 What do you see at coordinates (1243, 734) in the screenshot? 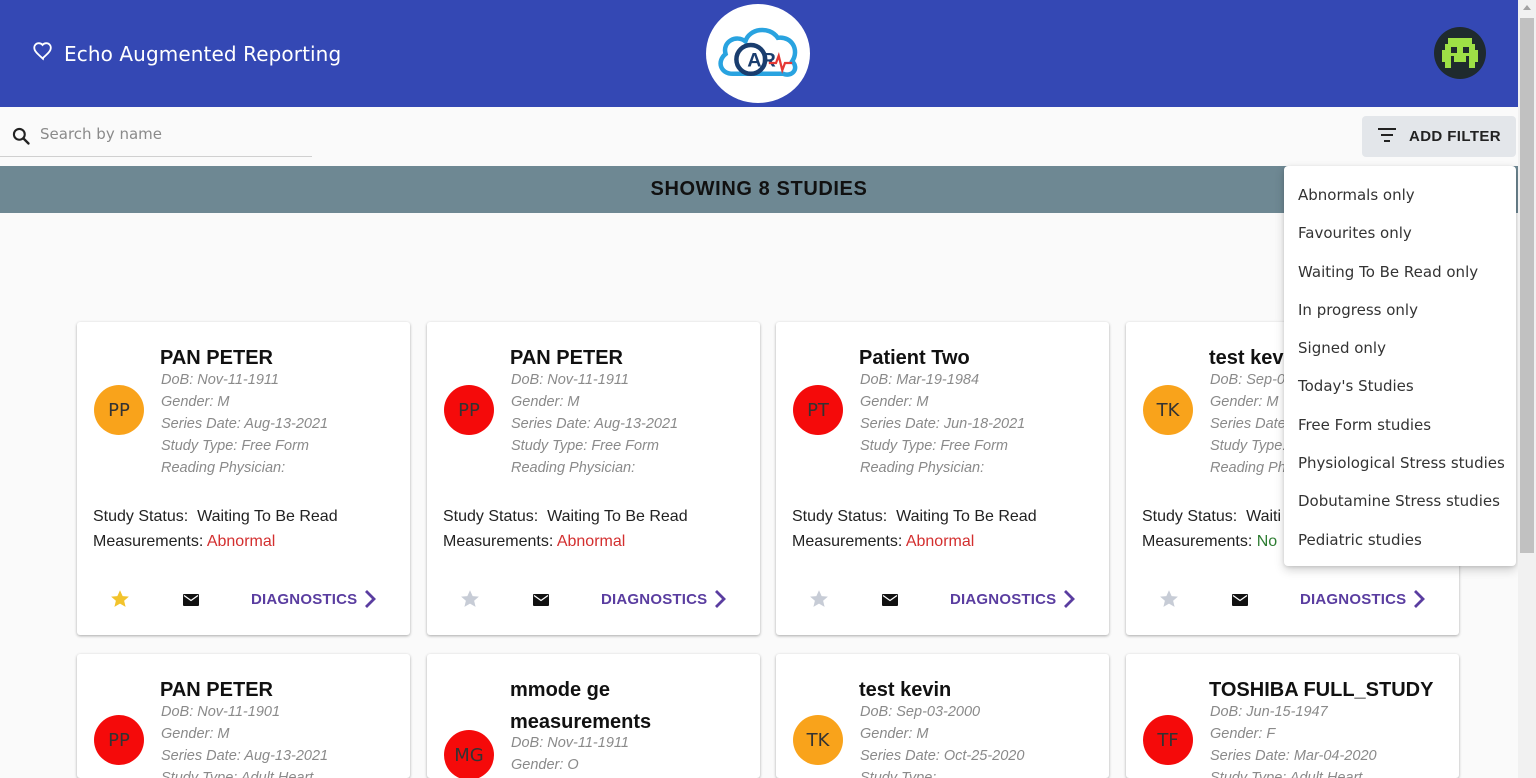
I see `gender: Gender: F` at bounding box center [1243, 734].